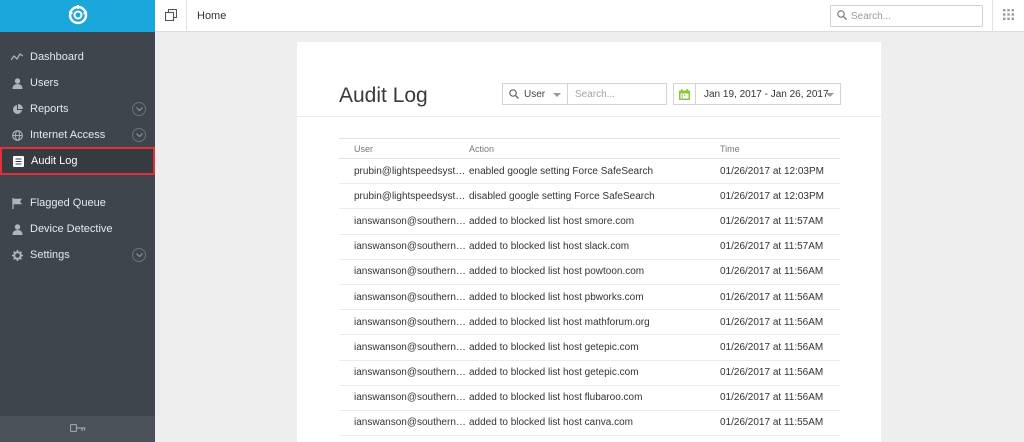 Image resolution: width=1024 pixels, height=442 pixels. What do you see at coordinates (404, 148) in the screenshot?
I see `column-header-user: User` at bounding box center [404, 148].